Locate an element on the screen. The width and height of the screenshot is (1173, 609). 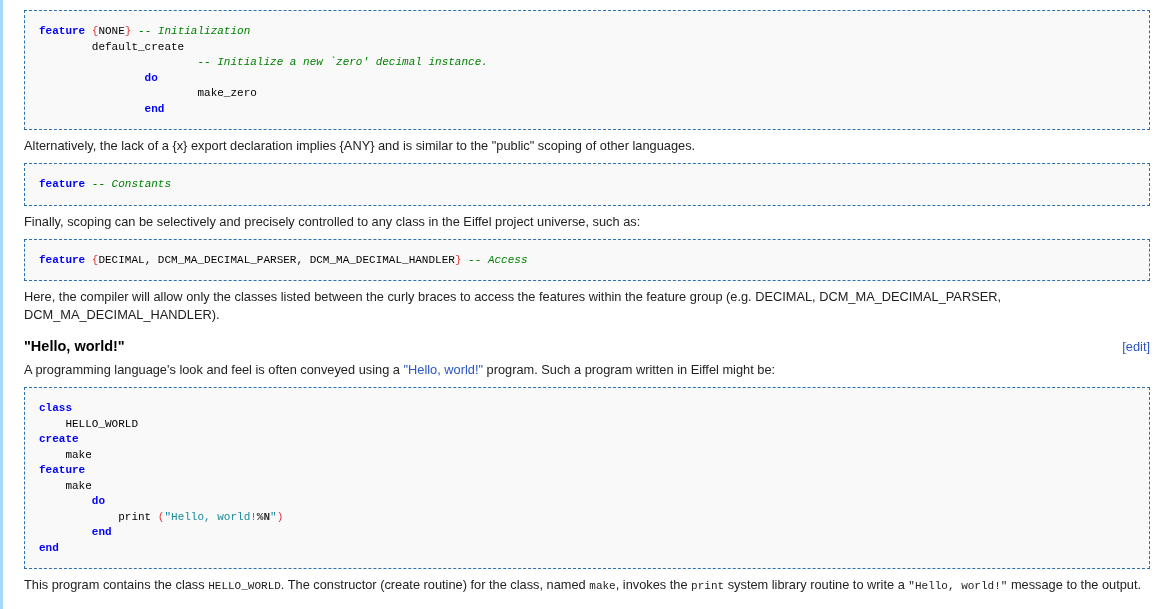
paragraph: Here, the compiler will allow only the classes listed between the curly braces to access the features within the feature group (e.g. DECIMAL, DCM_MA_DECIMAL_PARSER, DCM_MA_DECIMAL_HANDLER). is located at coordinates (513, 306).